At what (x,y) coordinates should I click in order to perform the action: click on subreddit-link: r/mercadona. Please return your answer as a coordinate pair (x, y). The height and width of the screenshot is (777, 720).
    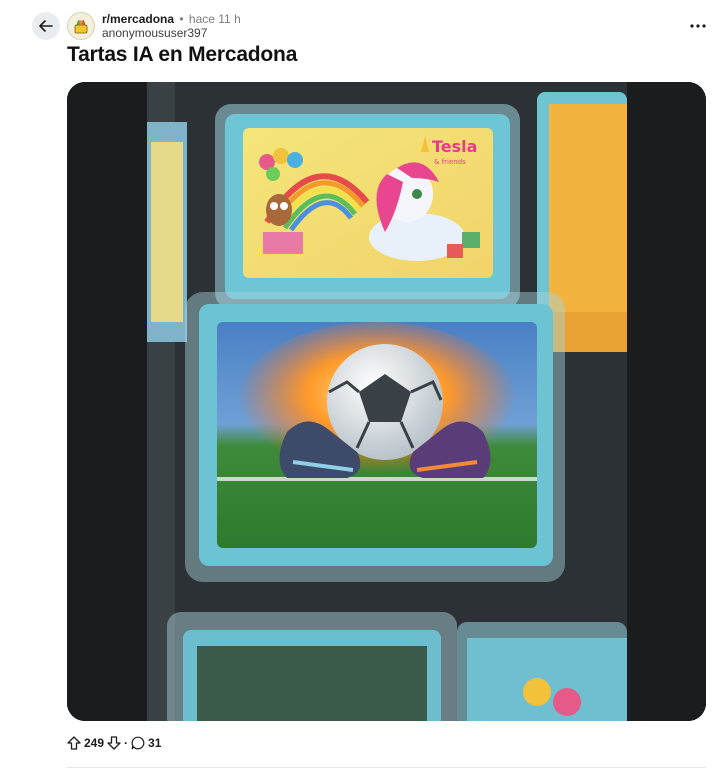
    Looking at the image, I should click on (138, 19).